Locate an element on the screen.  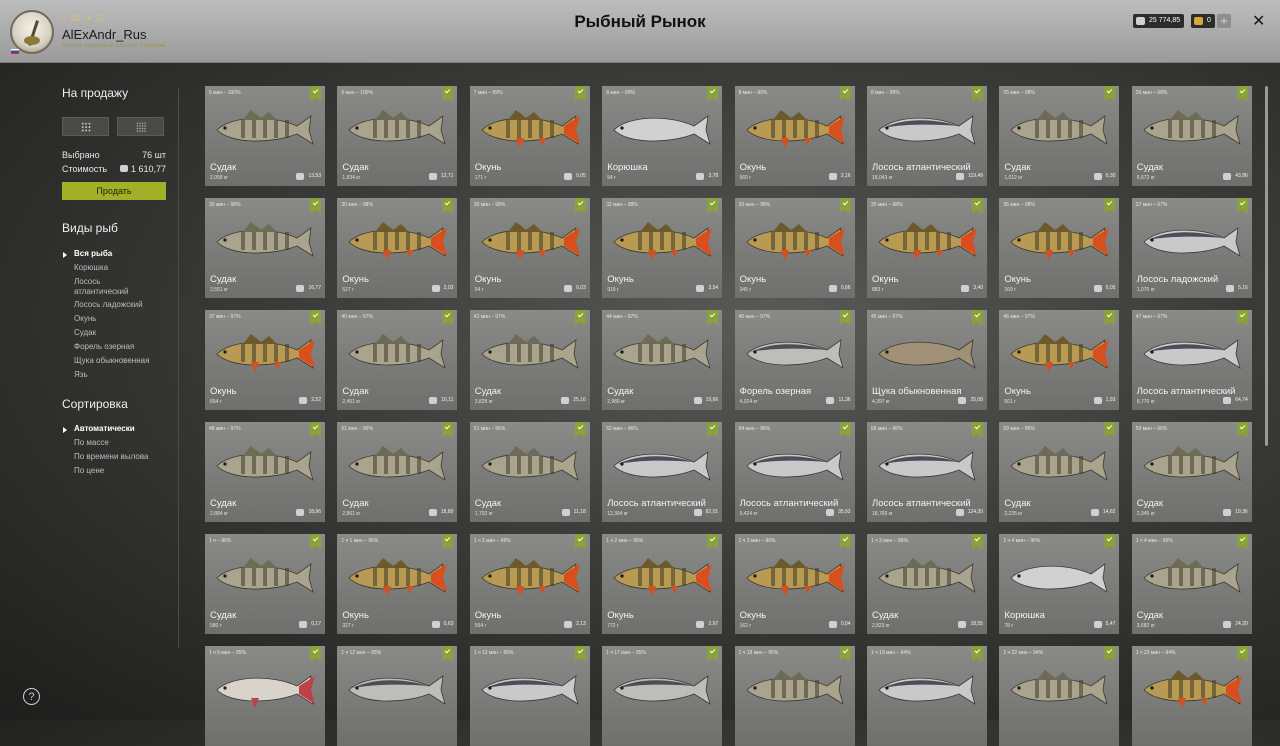
small-grid-view-button is located at coordinates (140, 126).